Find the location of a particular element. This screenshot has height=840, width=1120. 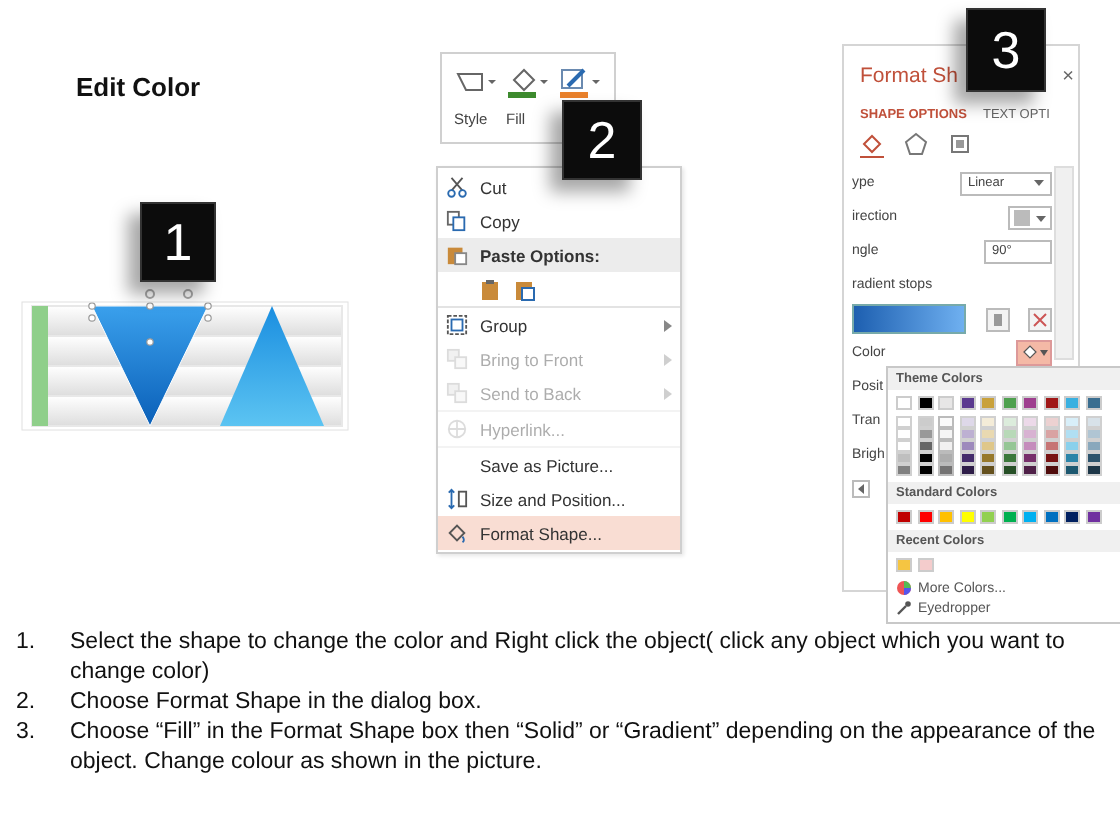

group-icon is located at coordinates (457, 325).